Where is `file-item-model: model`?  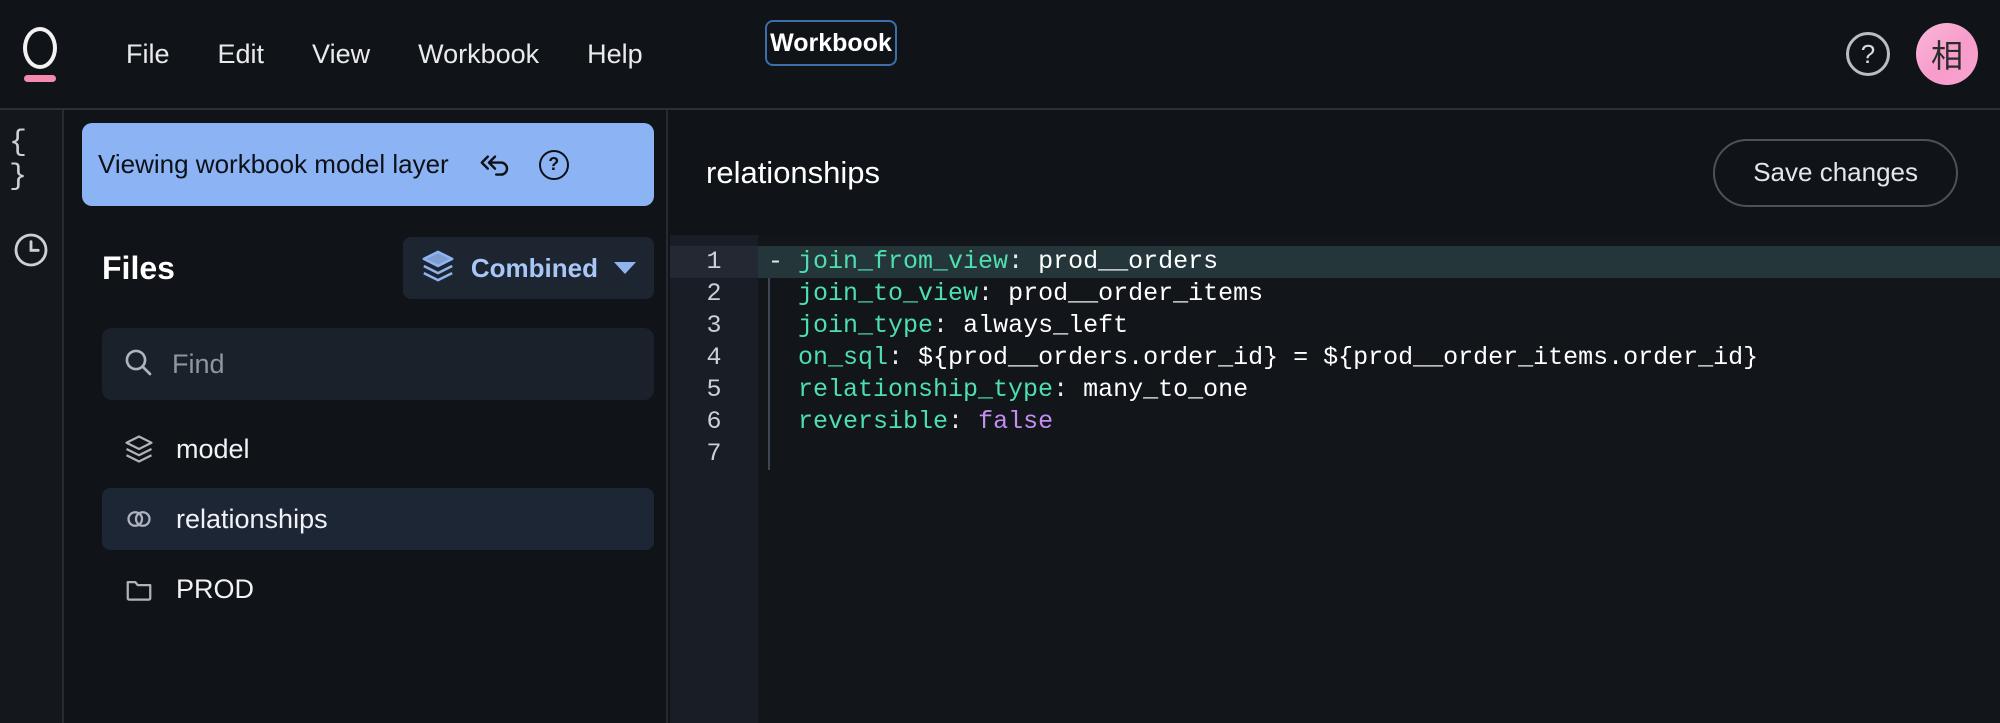
file-item-model: model is located at coordinates (378, 449).